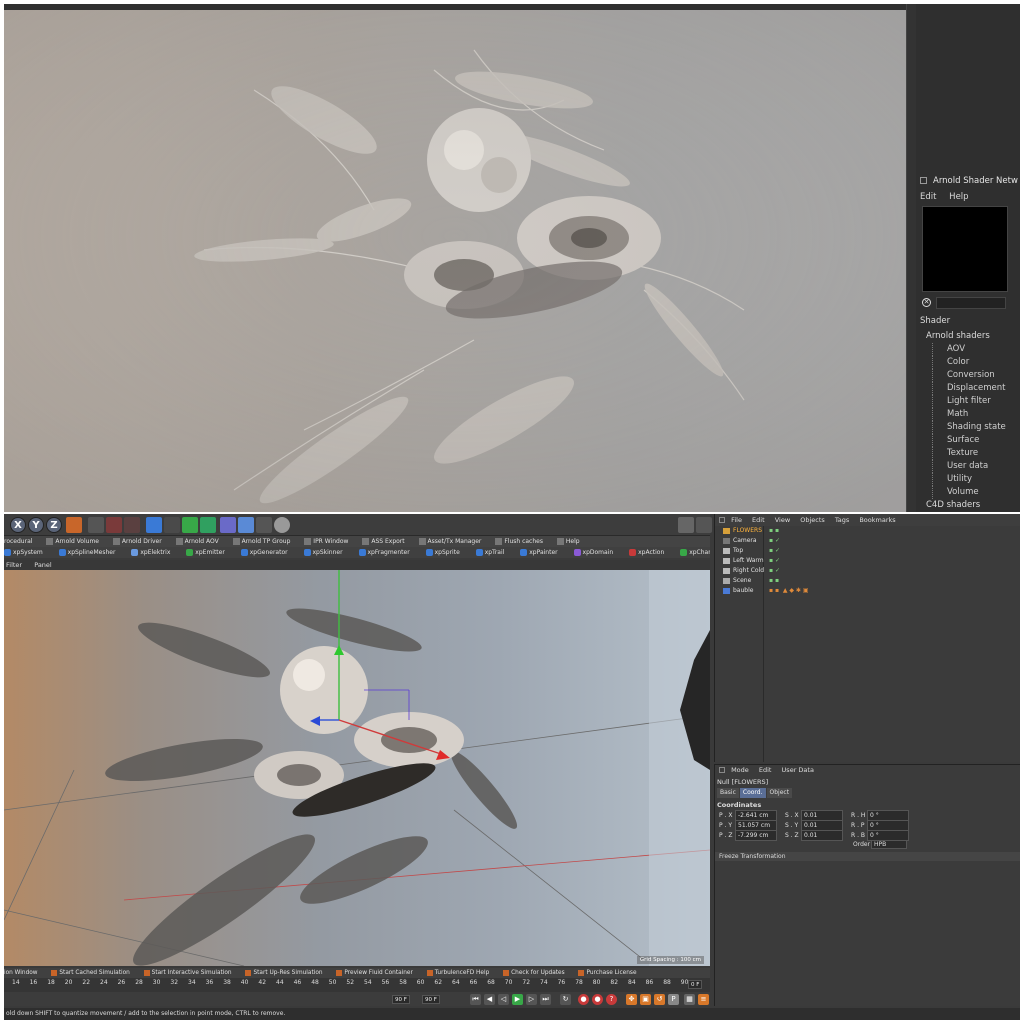 The width and height of the screenshot is (1024, 1024). I want to click on step-forward-icon: ▷, so click(531, 999).